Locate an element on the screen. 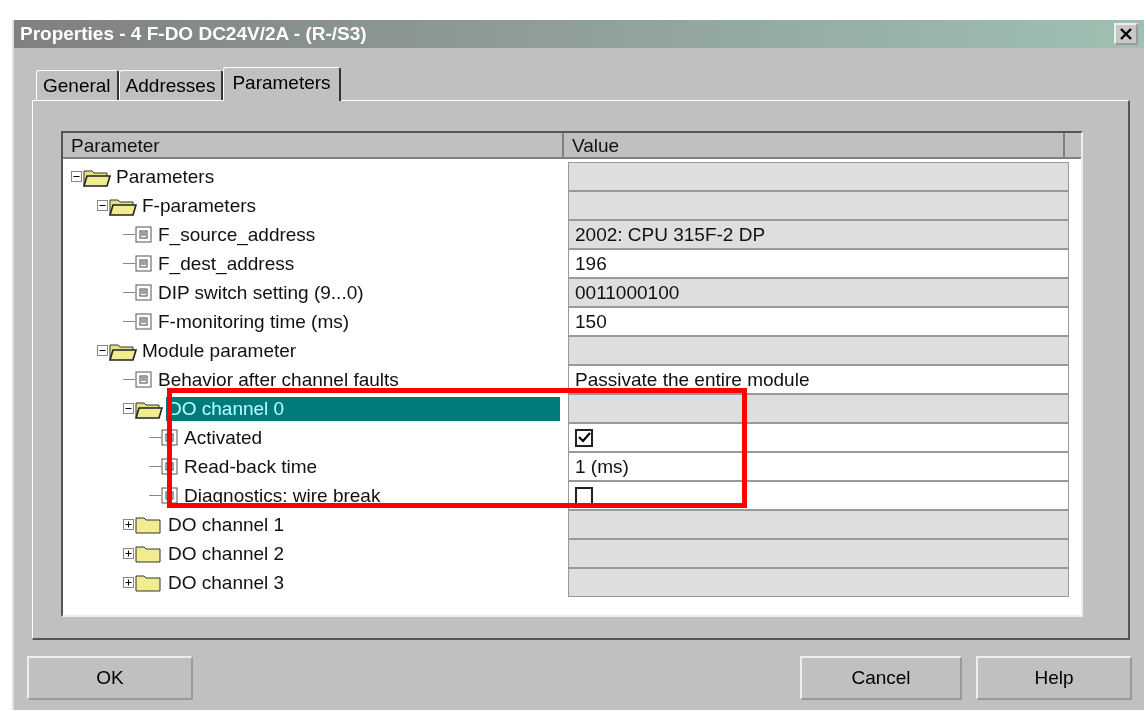 This screenshot has width=1146, height=711. tree-item: F-monitoring time (ms) is located at coordinates (254, 321).